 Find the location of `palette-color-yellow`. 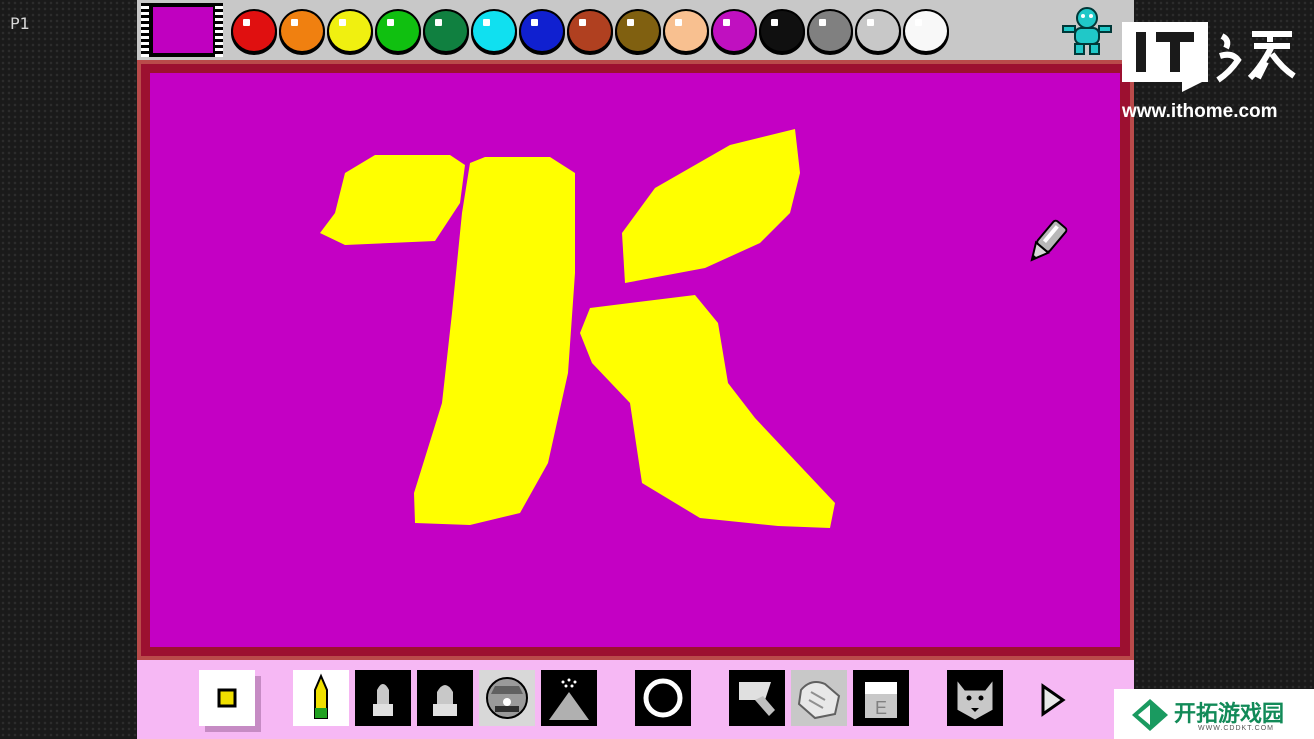

palette-color-yellow is located at coordinates (350, 31).